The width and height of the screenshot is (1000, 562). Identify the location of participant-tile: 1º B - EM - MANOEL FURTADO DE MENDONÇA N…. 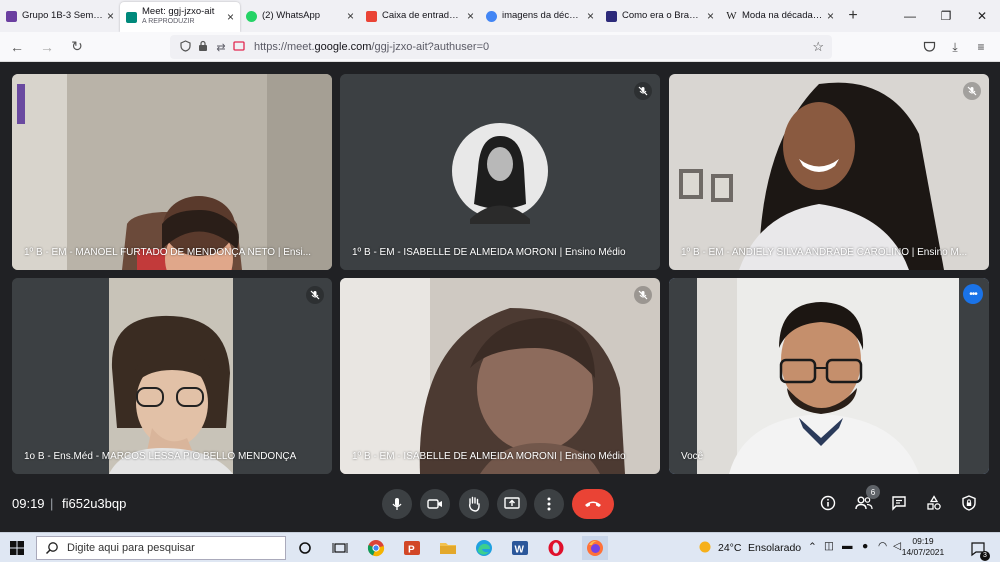
(172, 172).